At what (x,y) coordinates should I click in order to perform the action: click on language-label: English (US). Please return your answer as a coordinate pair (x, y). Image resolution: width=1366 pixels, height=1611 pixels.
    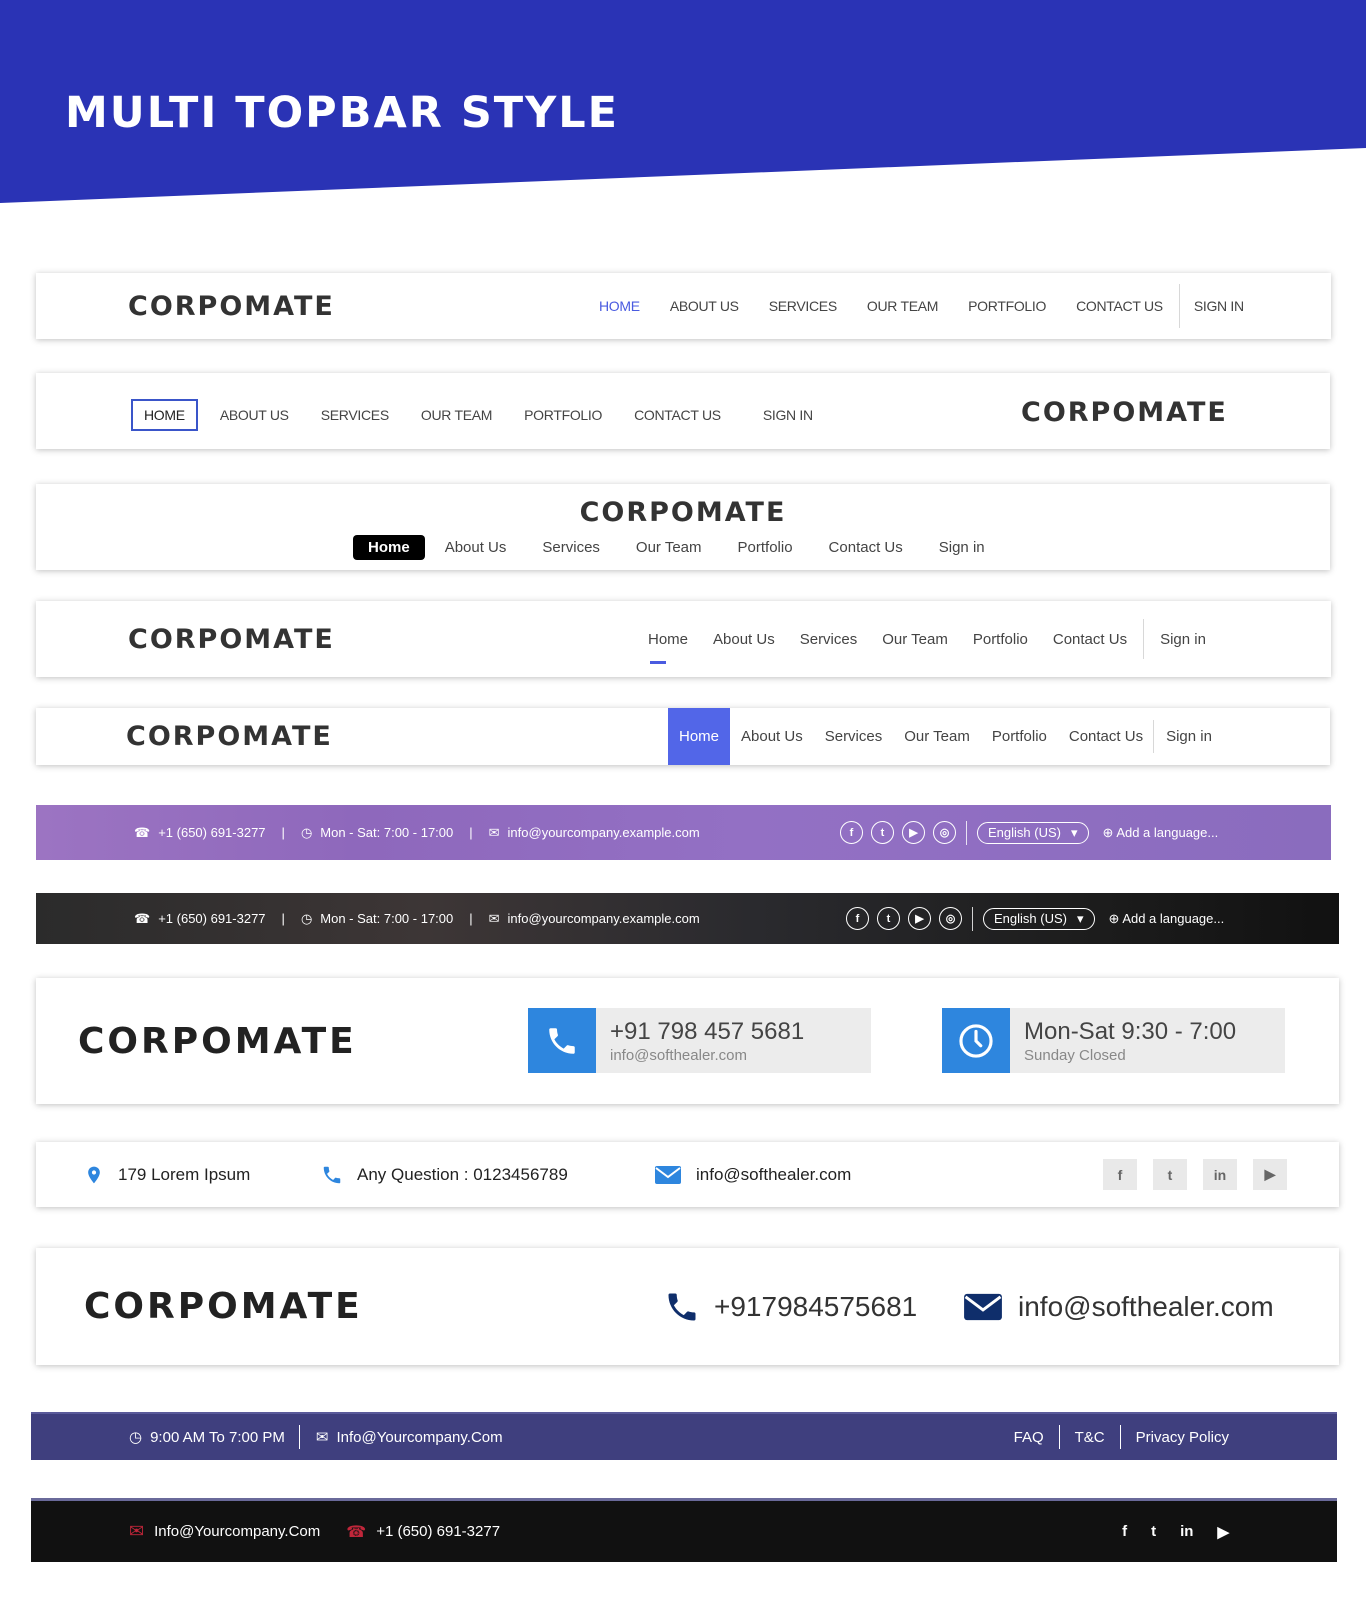
    Looking at the image, I should click on (1024, 832).